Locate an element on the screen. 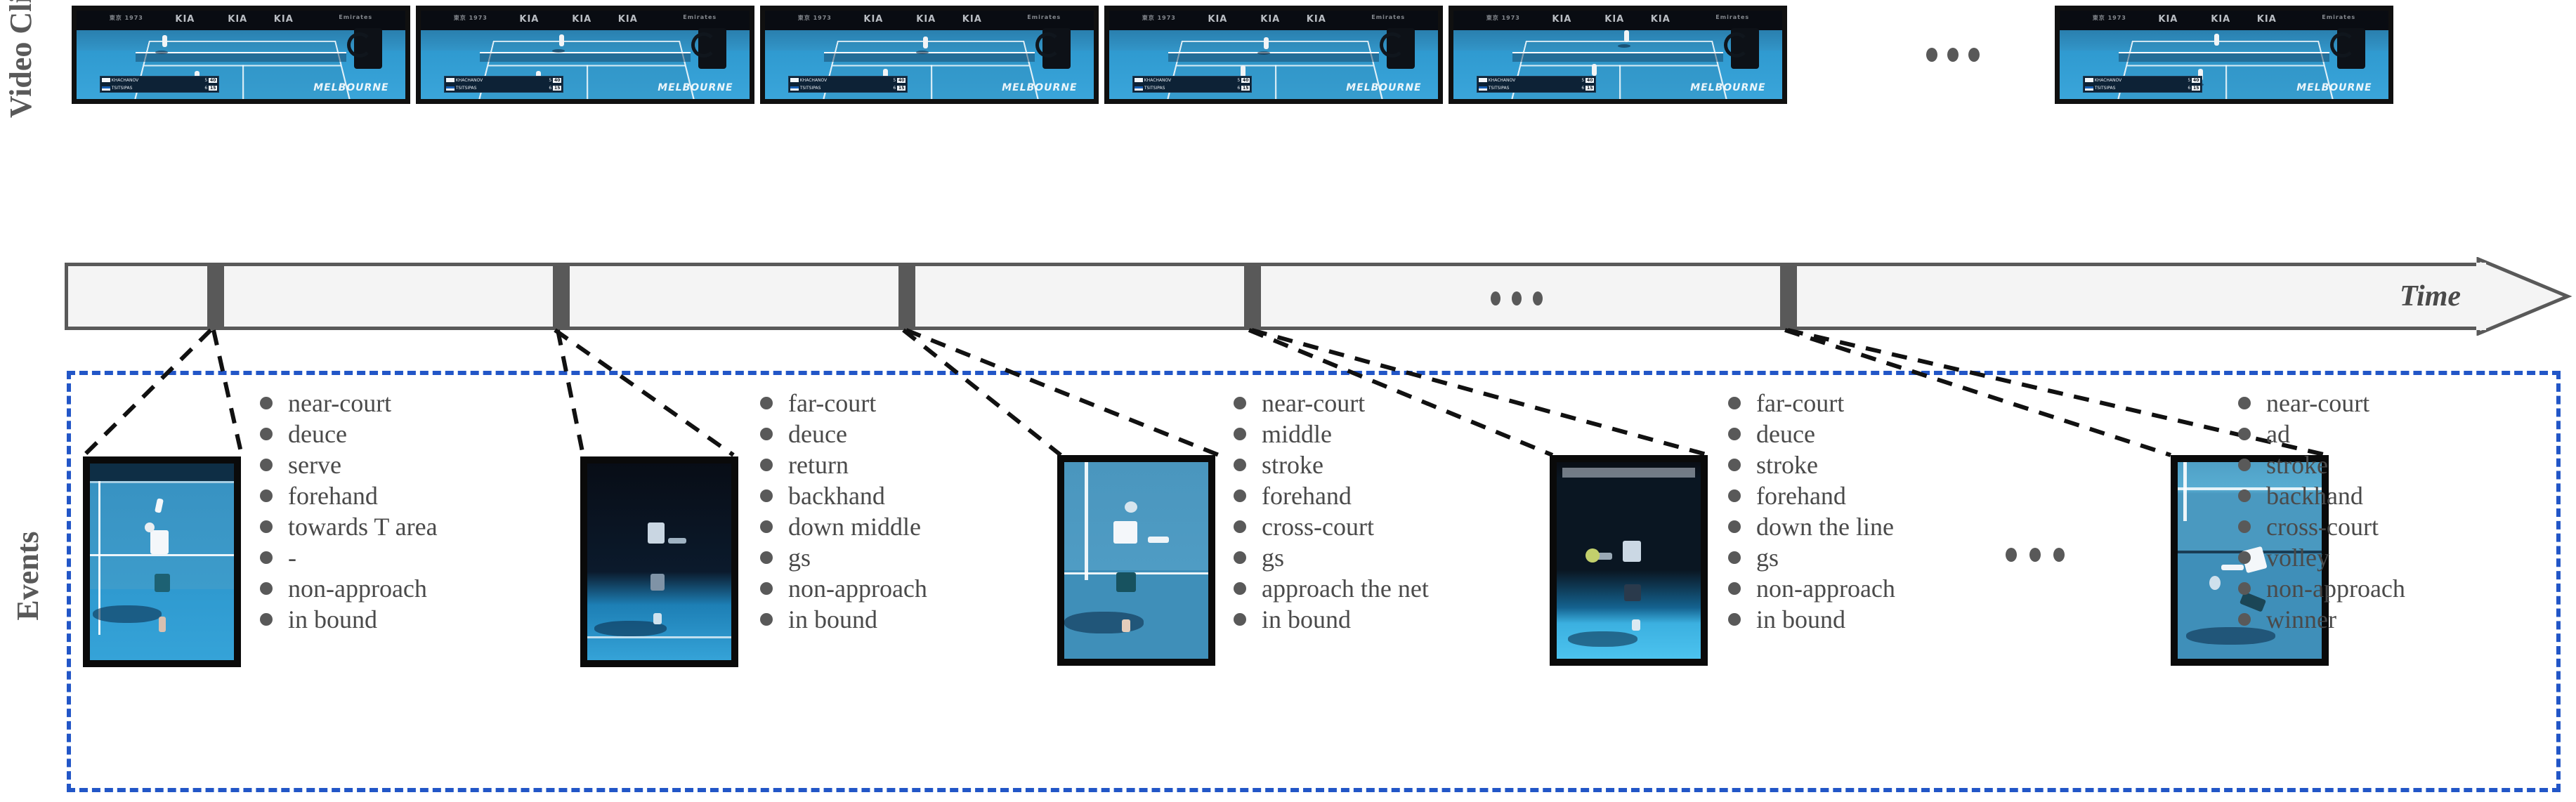  event-attribute: - is located at coordinates (292, 558).